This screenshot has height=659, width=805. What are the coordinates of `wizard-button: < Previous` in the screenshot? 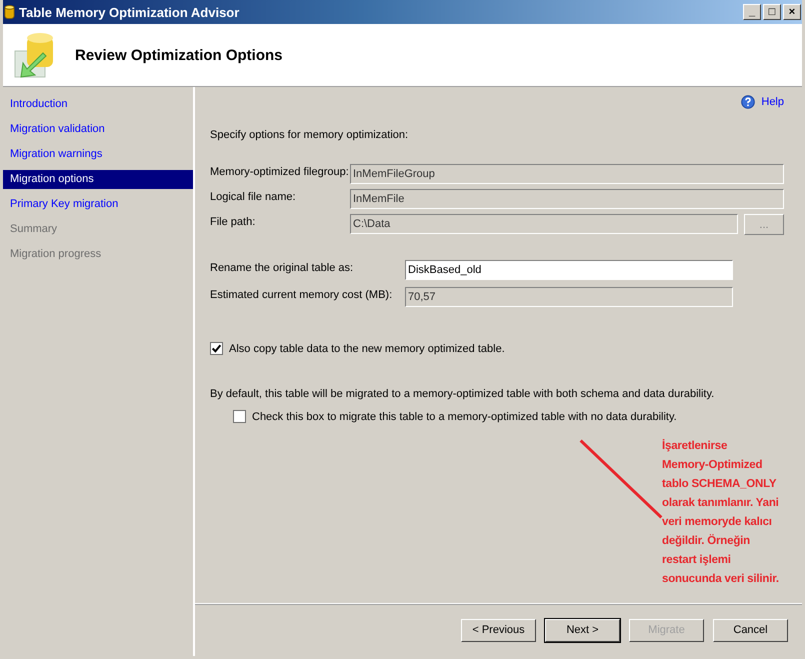 It's located at (498, 630).